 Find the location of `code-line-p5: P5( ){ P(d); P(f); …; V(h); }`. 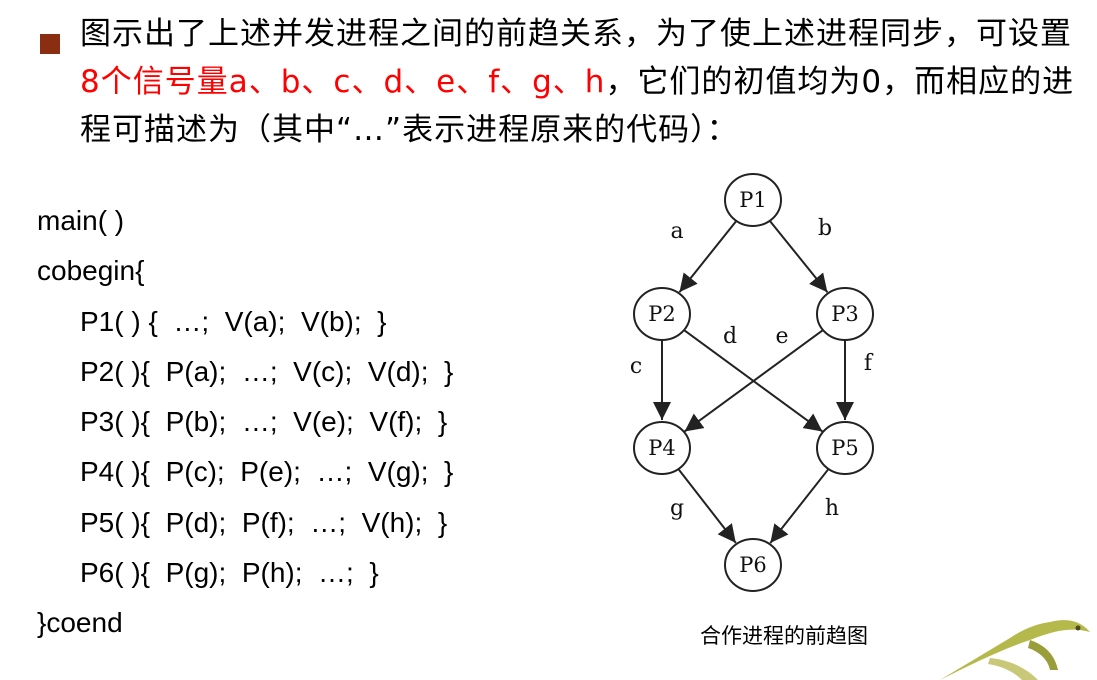

code-line-p5: P5( ){ P(d); P(f); …; V(h); } is located at coordinates (264, 522).